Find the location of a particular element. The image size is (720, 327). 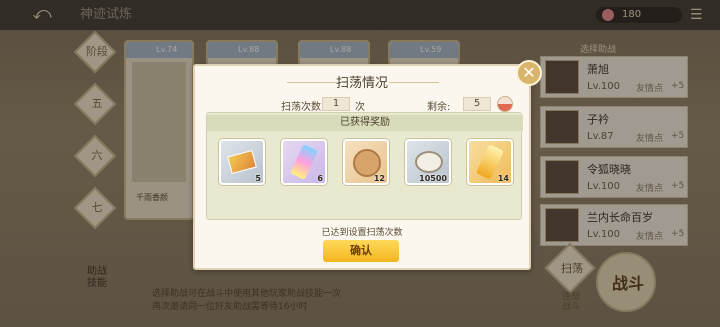

sweep-count-value: 1 is located at coordinates (336, 104).